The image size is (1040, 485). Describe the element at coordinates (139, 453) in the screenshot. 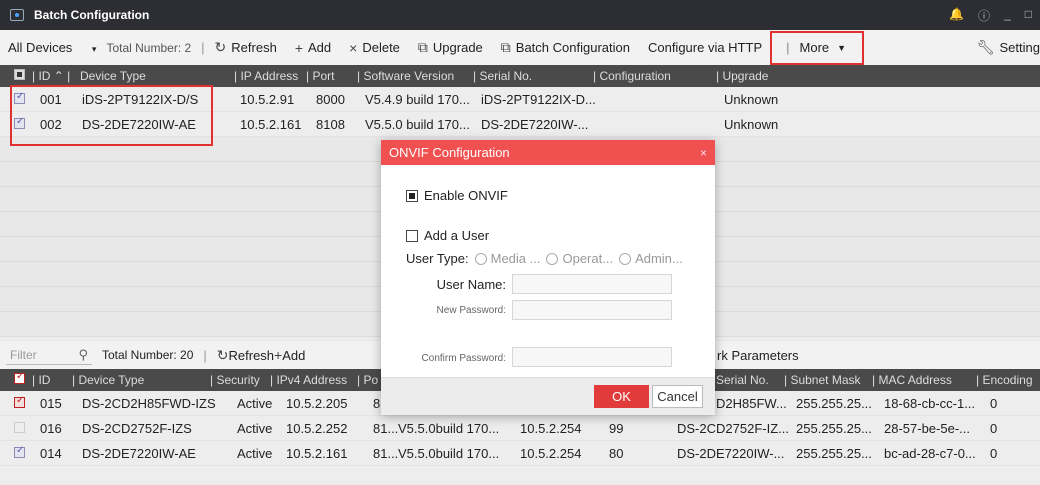

I see `cell-device-type: DS-2DE7220IW-AE` at that location.